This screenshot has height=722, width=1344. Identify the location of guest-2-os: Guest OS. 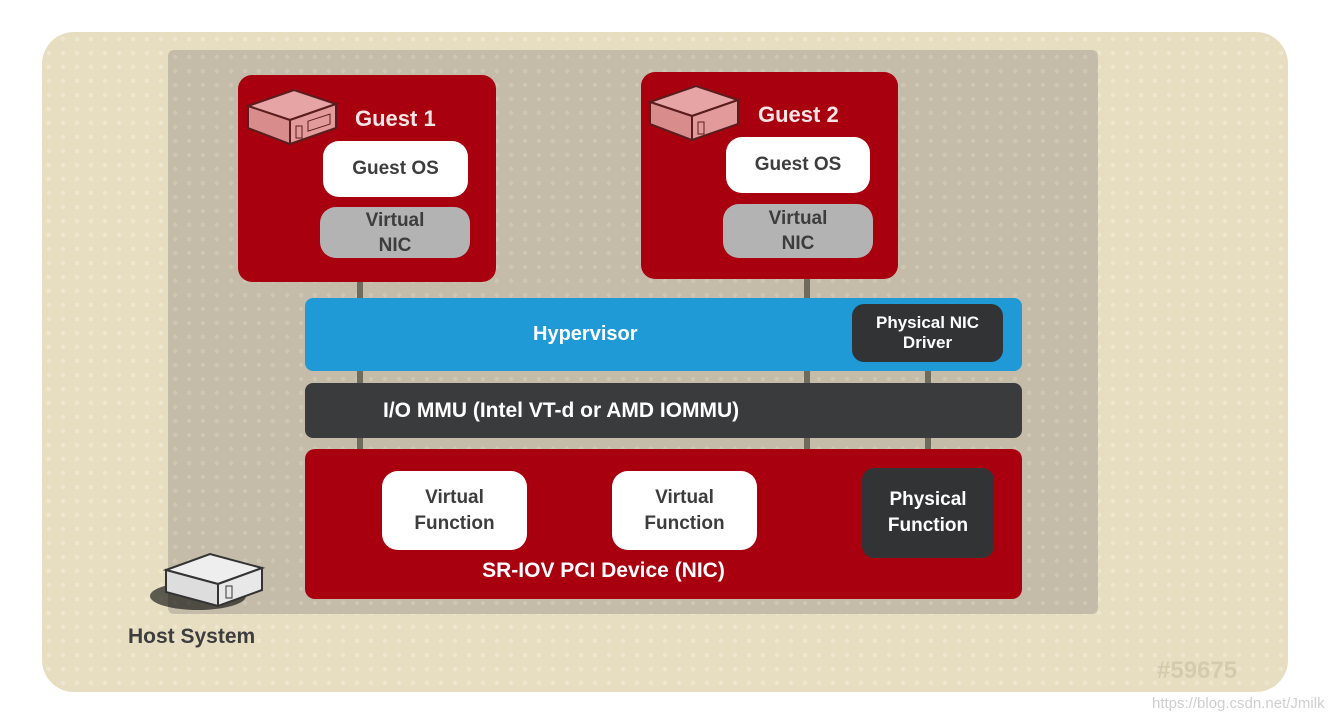
(798, 165).